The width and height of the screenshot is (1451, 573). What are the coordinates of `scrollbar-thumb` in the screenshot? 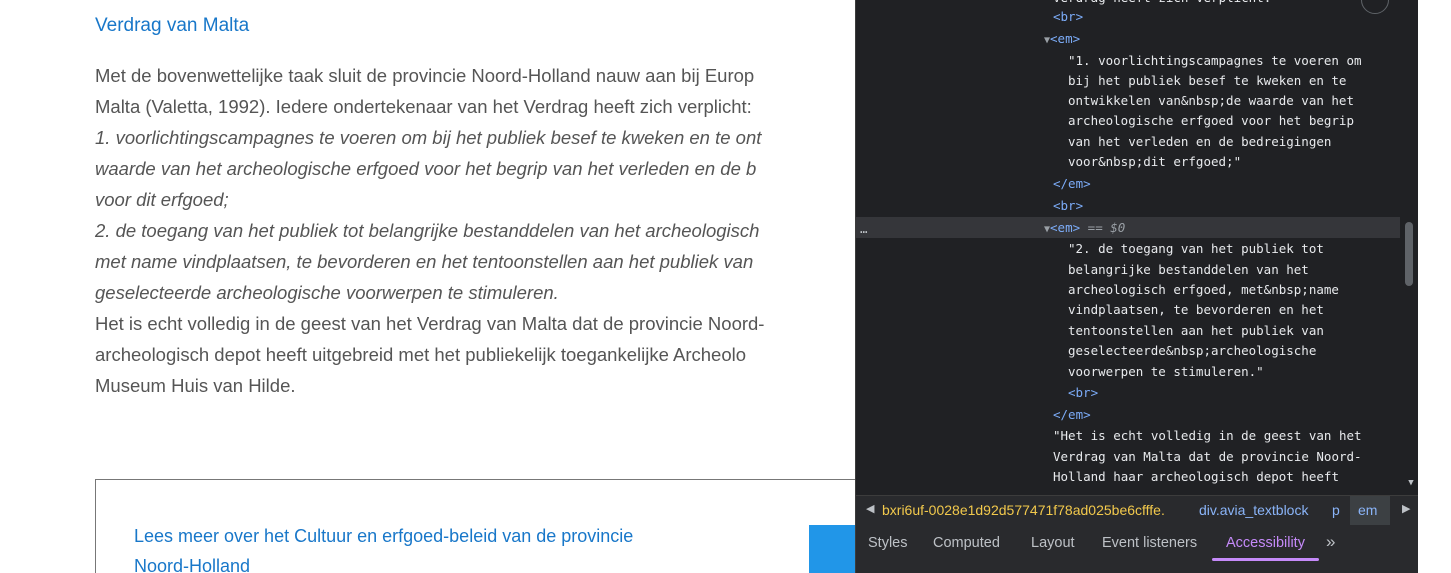 It's located at (1409, 254).